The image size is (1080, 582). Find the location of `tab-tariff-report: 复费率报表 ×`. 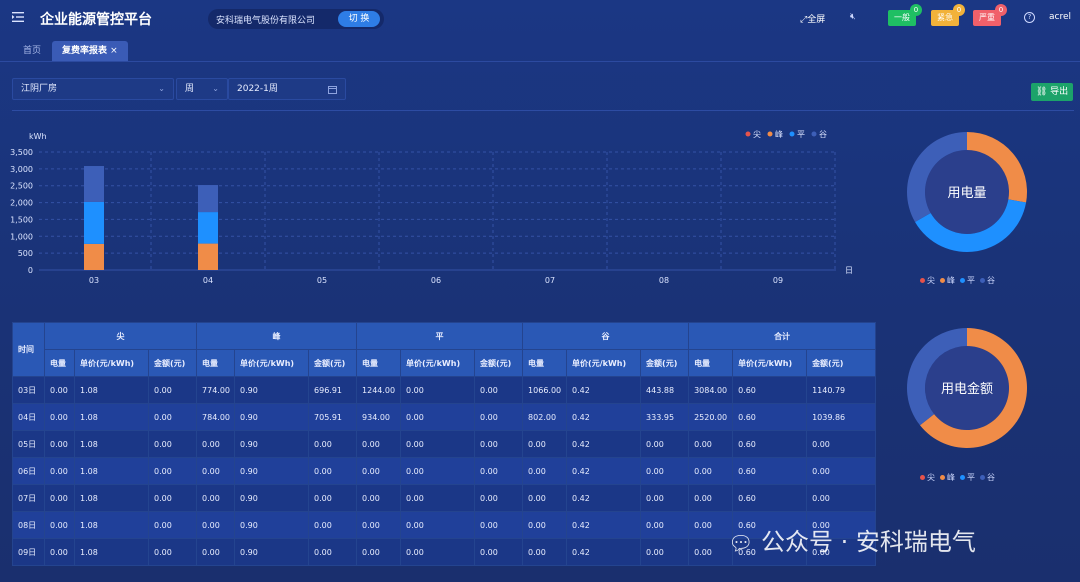

tab-tariff-report: 复费率报表 × is located at coordinates (90, 51).